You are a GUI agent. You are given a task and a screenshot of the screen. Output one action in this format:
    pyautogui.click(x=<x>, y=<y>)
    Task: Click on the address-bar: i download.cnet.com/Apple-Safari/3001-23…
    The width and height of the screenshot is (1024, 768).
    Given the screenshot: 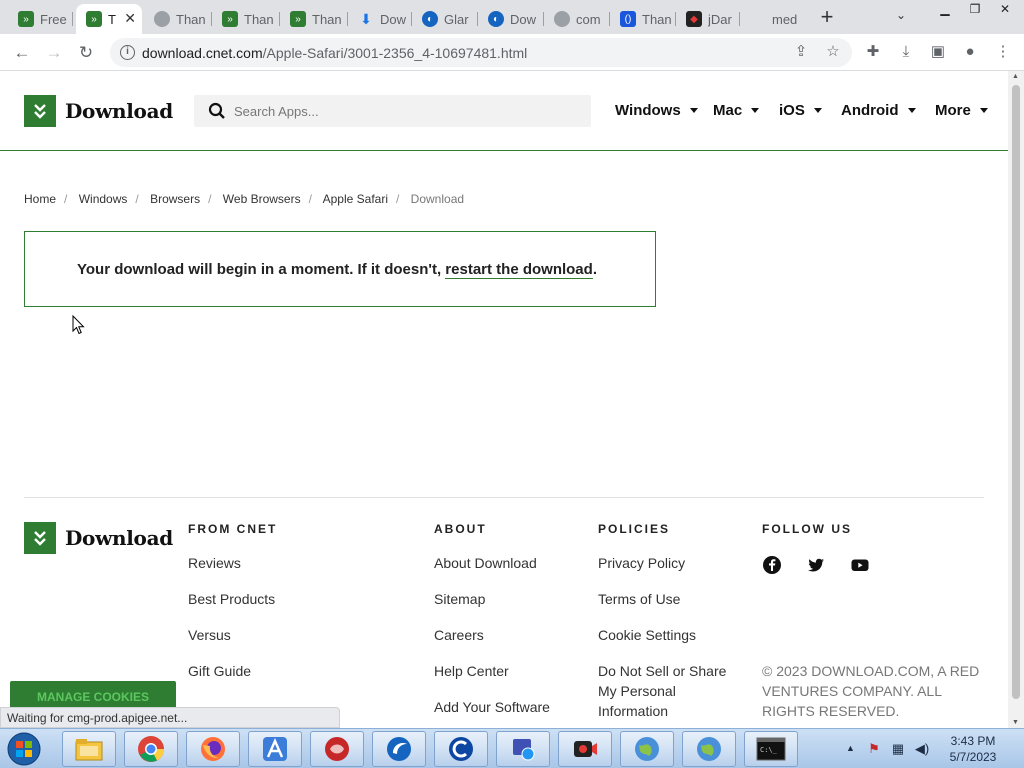 What is the action you would take?
    pyautogui.click(x=481, y=52)
    